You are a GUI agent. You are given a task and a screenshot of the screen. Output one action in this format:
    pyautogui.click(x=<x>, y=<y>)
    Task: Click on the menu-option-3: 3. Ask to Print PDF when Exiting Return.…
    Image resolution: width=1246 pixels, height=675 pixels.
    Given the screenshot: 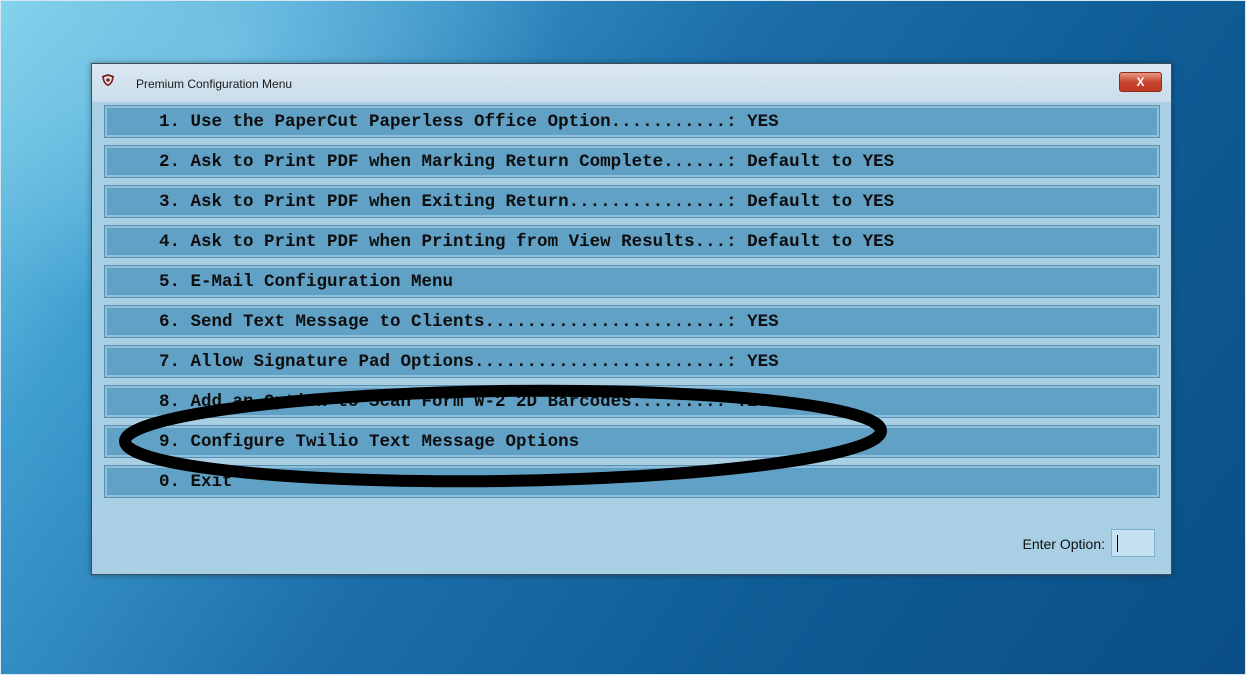 What is the action you would take?
    pyautogui.click(x=632, y=201)
    